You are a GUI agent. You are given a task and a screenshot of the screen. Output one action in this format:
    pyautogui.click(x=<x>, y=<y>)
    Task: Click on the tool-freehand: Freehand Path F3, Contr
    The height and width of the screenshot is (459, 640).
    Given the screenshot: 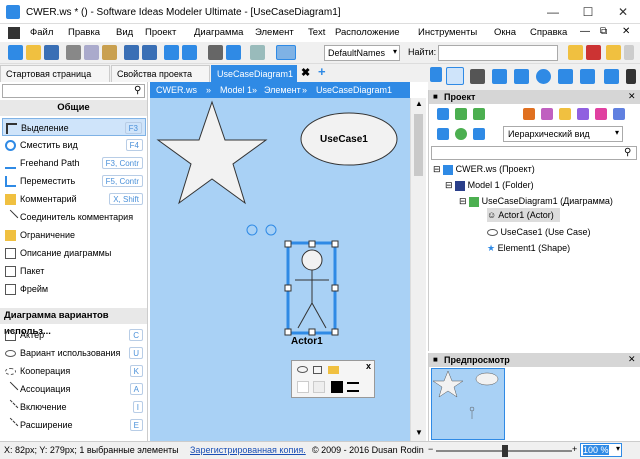 What is the action you would take?
    pyautogui.click(x=74, y=163)
    